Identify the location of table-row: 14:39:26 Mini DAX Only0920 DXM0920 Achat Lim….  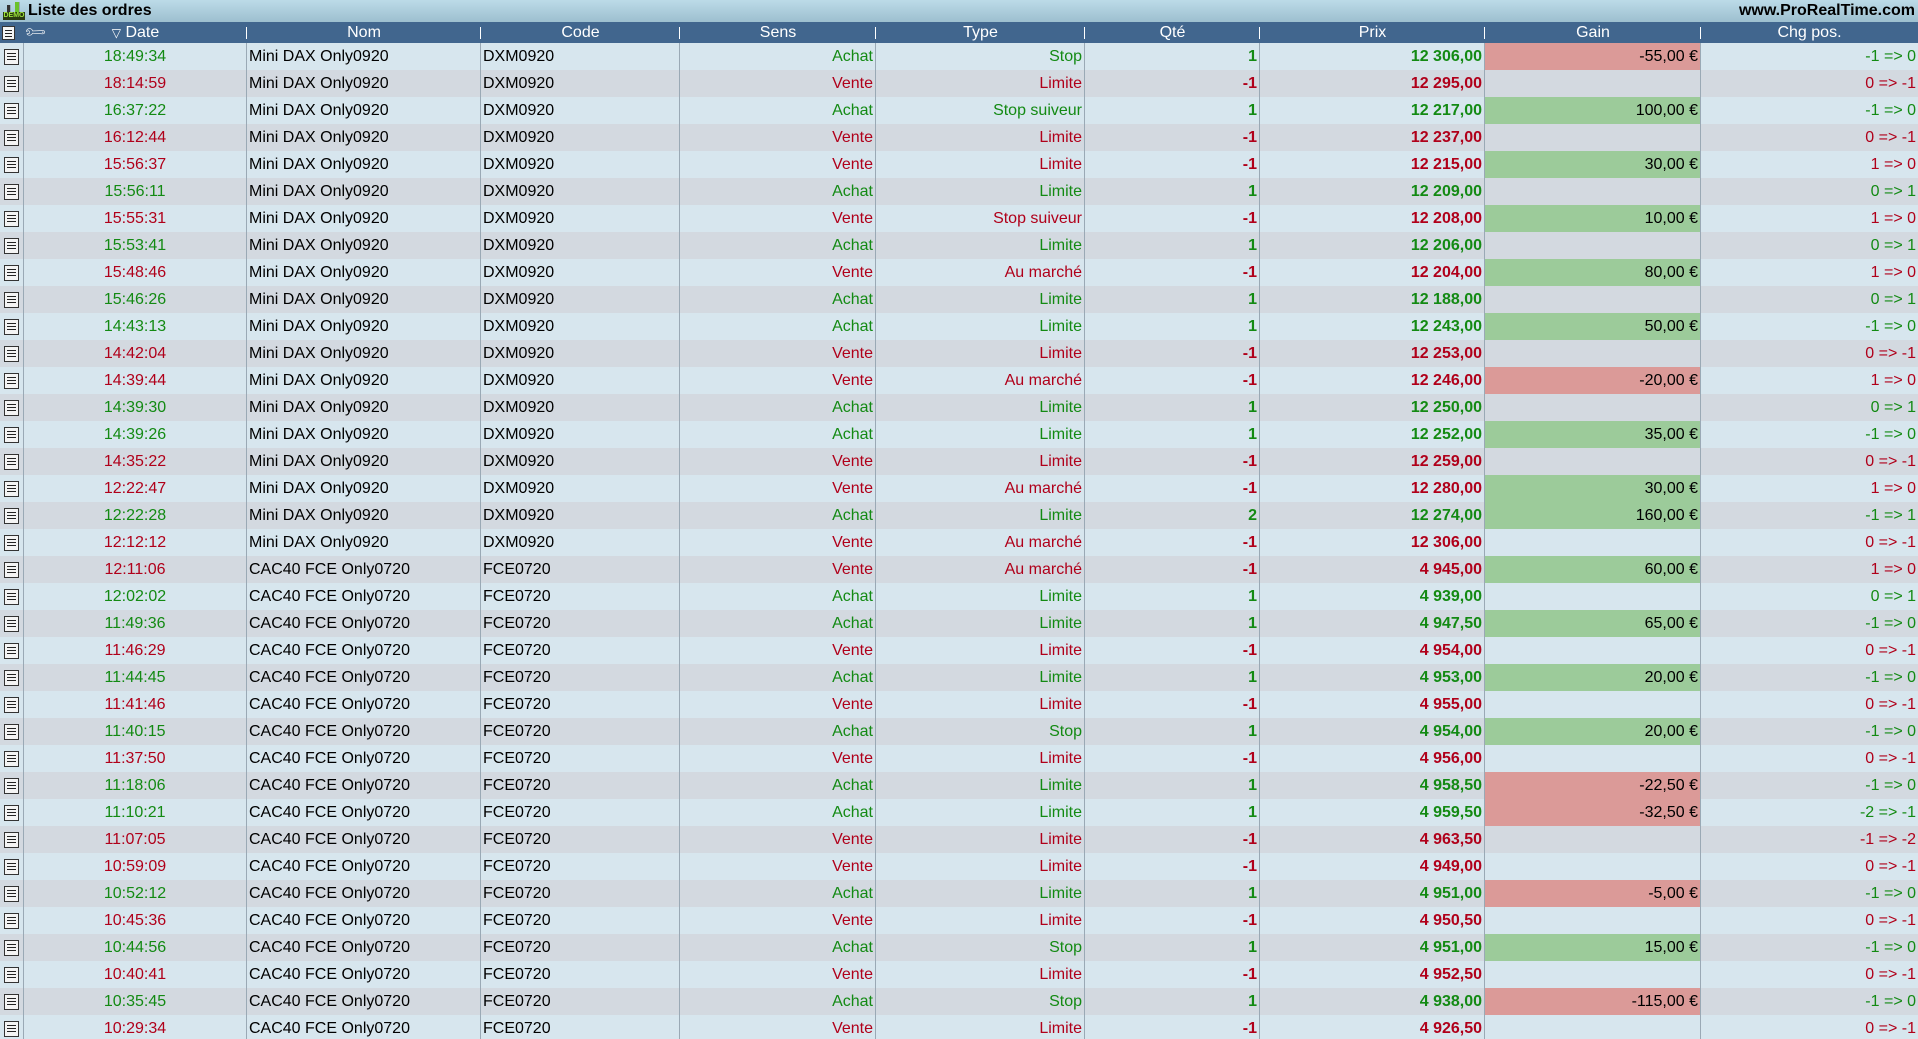
(959, 434).